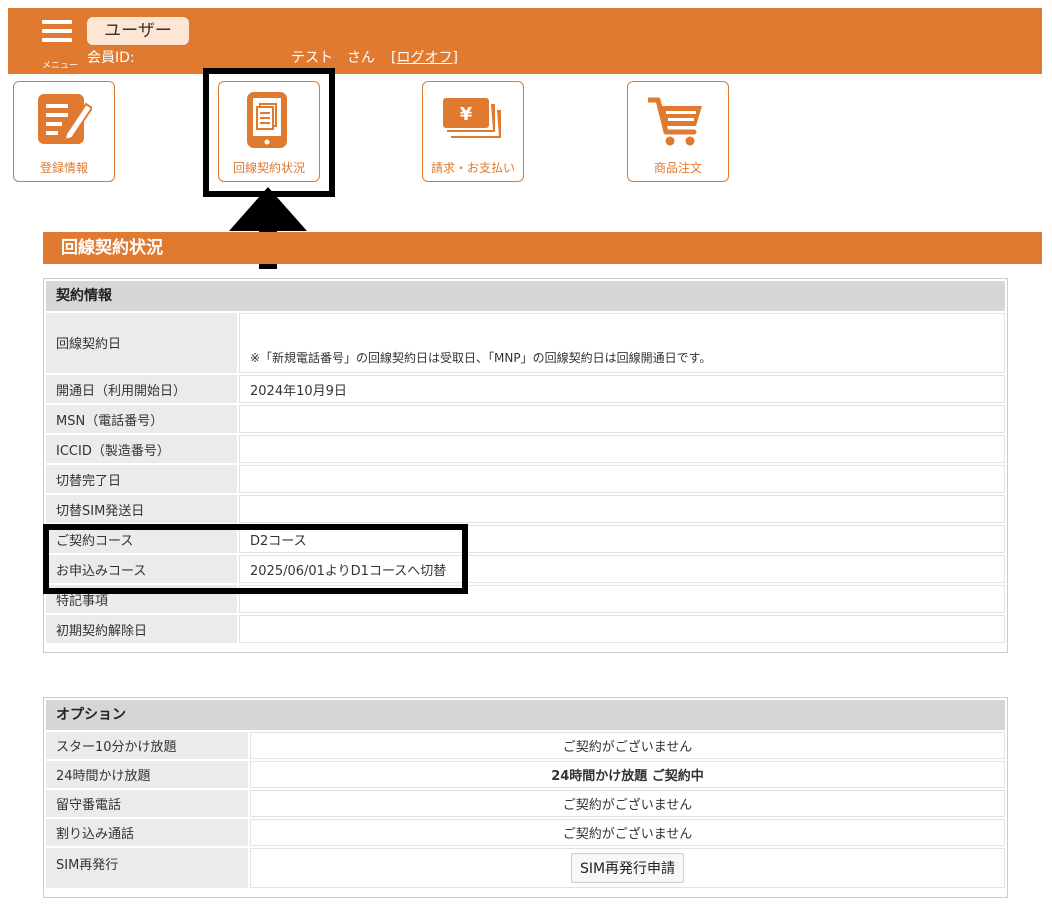  Describe the element at coordinates (675, 121) in the screenshot. I see `shopping-cart-icon` at that location.